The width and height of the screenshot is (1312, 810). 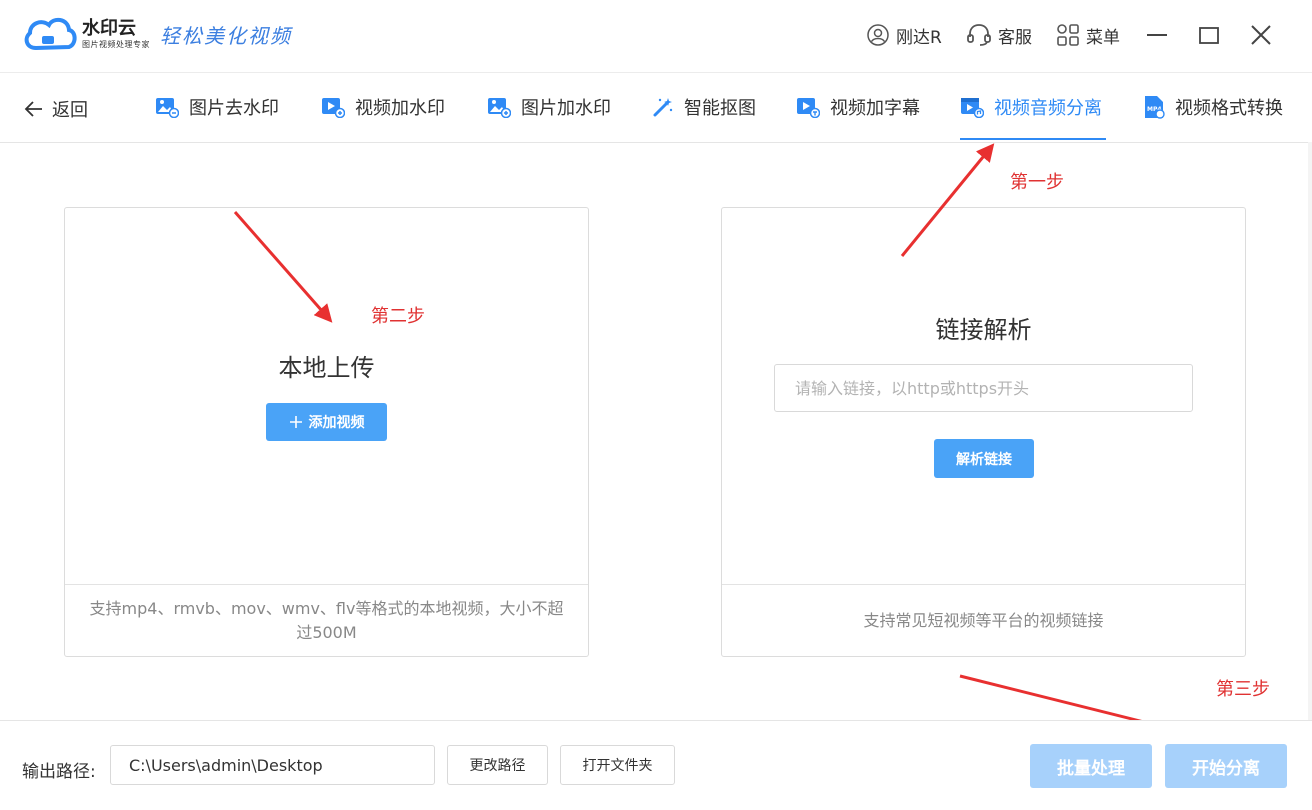 What do you see at coordinates (398, 316) in the screenshot?
I see `step2-annotation: 第二步` at bounding box center [398, 316].